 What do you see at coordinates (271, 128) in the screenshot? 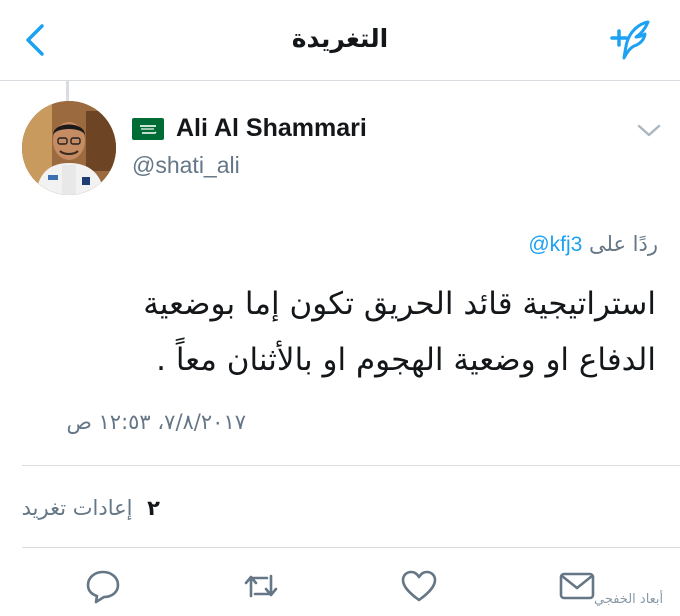
I see `author-display-name: Ali Al Shammari` at bounding box center [271, 128].